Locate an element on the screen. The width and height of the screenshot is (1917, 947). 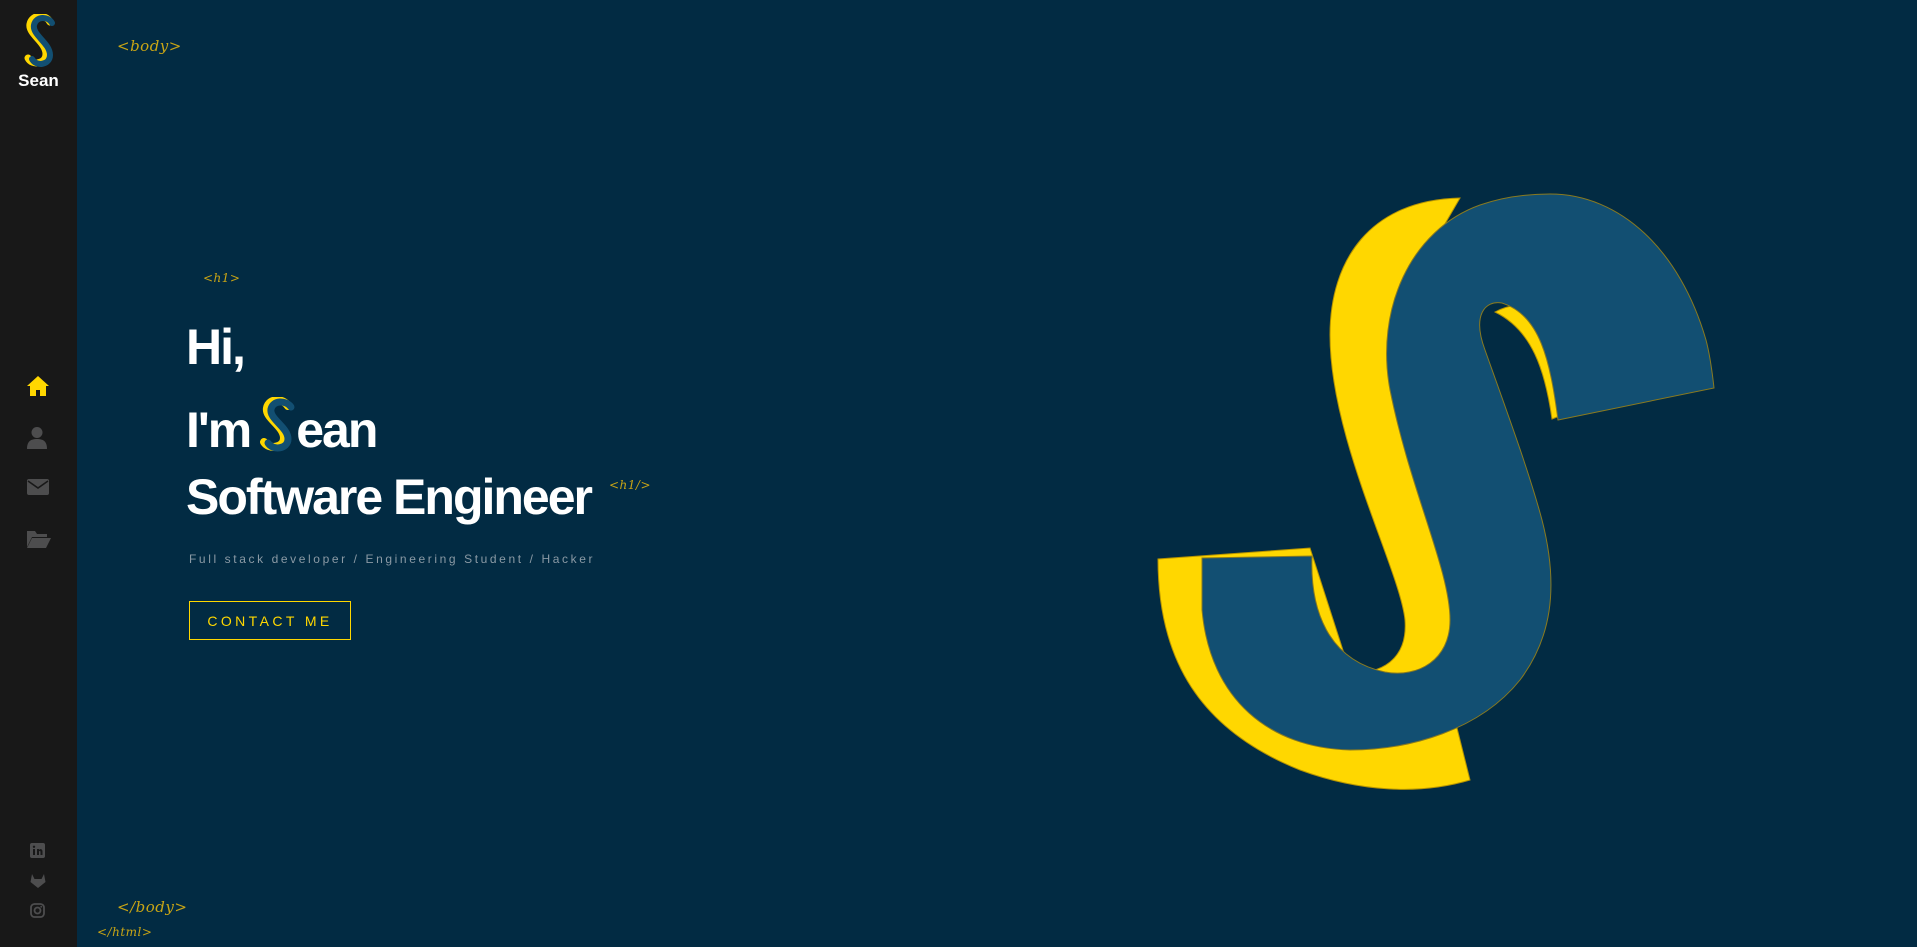
linkedin-icon is located at coordinates (37, 850).